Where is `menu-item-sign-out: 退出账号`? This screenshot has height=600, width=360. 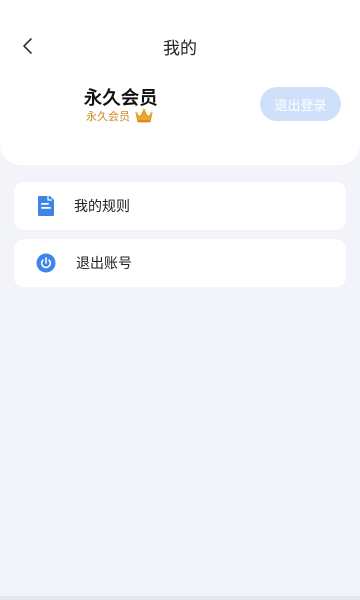
menu-item-sign-out: 退出账号 is located at coordinates (180, 263).